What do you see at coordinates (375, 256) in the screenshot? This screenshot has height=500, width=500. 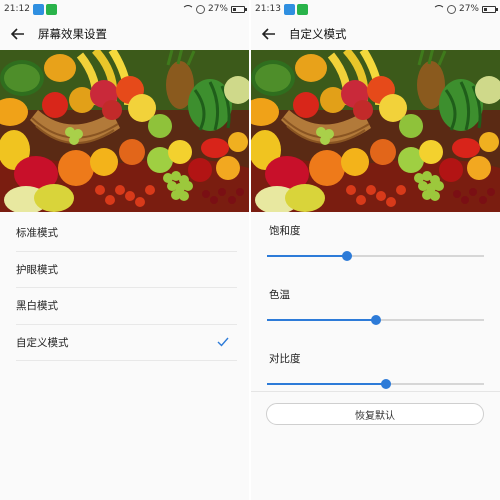 I see `saturation-slider` at bounding box center [375, 256].